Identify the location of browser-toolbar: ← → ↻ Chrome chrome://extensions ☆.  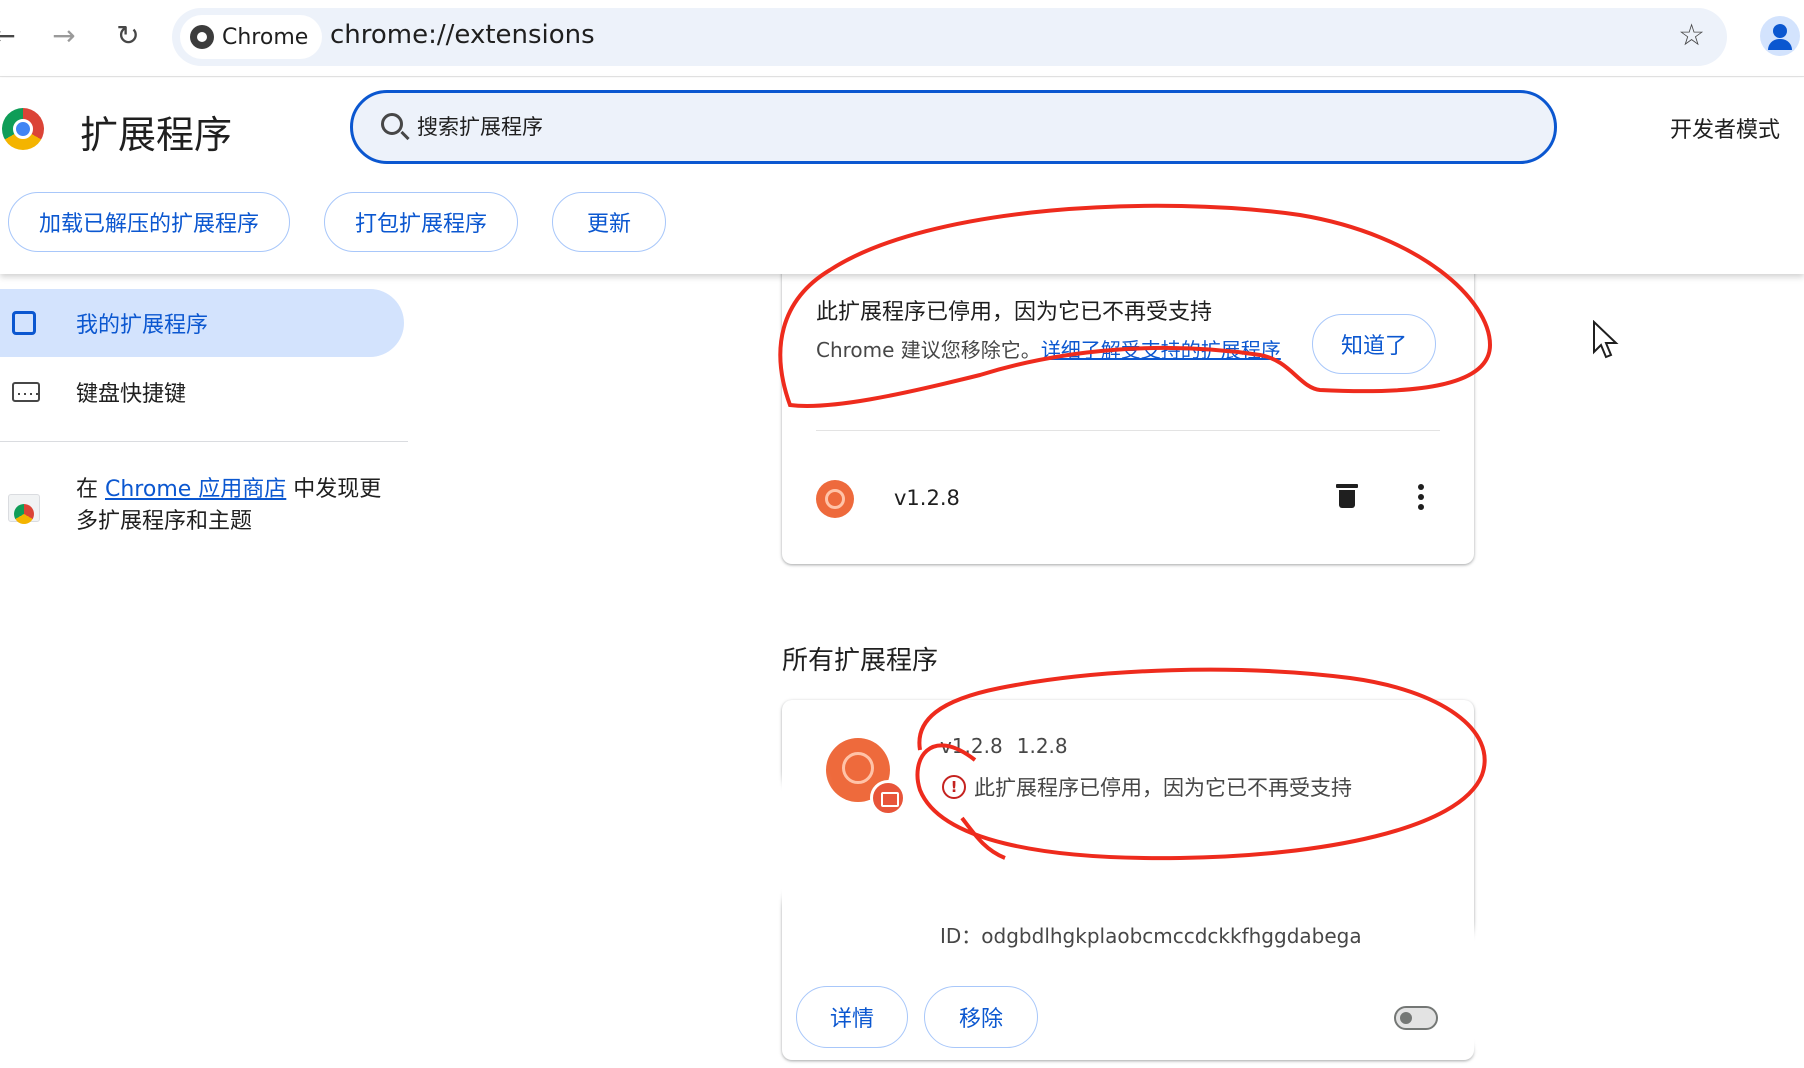
(902, 38).